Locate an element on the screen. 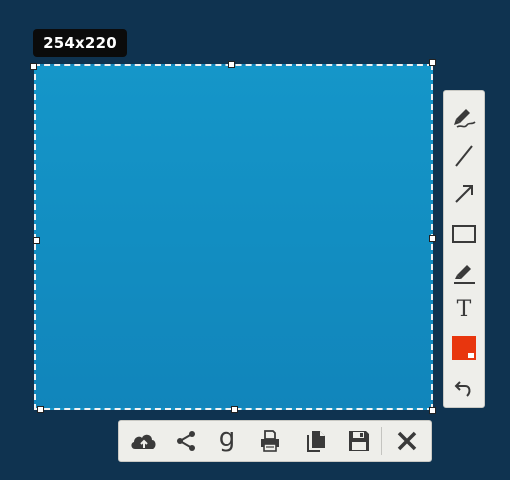 This screenshot has width=510, height=480. cloud-upload-icon is located at coordinates (143, 441).